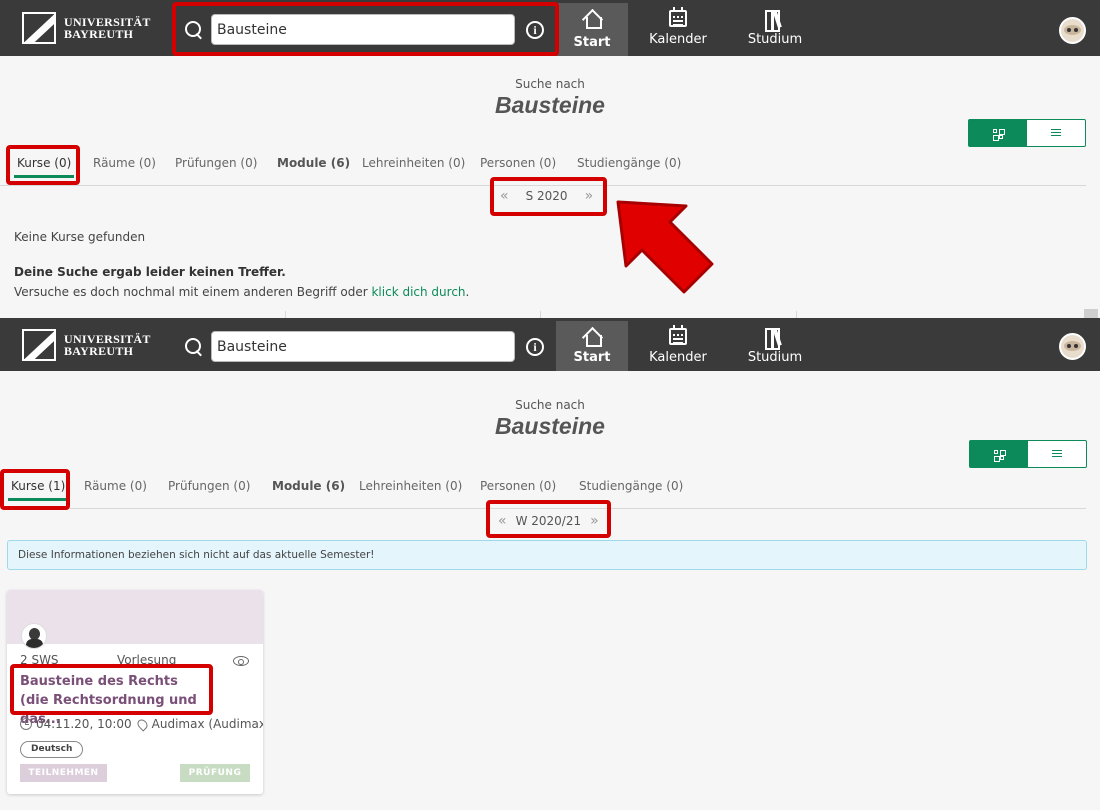 This screenshot has width=1100, height=810. I want to click on browse-link: klick dich durch, so click(418, 292).